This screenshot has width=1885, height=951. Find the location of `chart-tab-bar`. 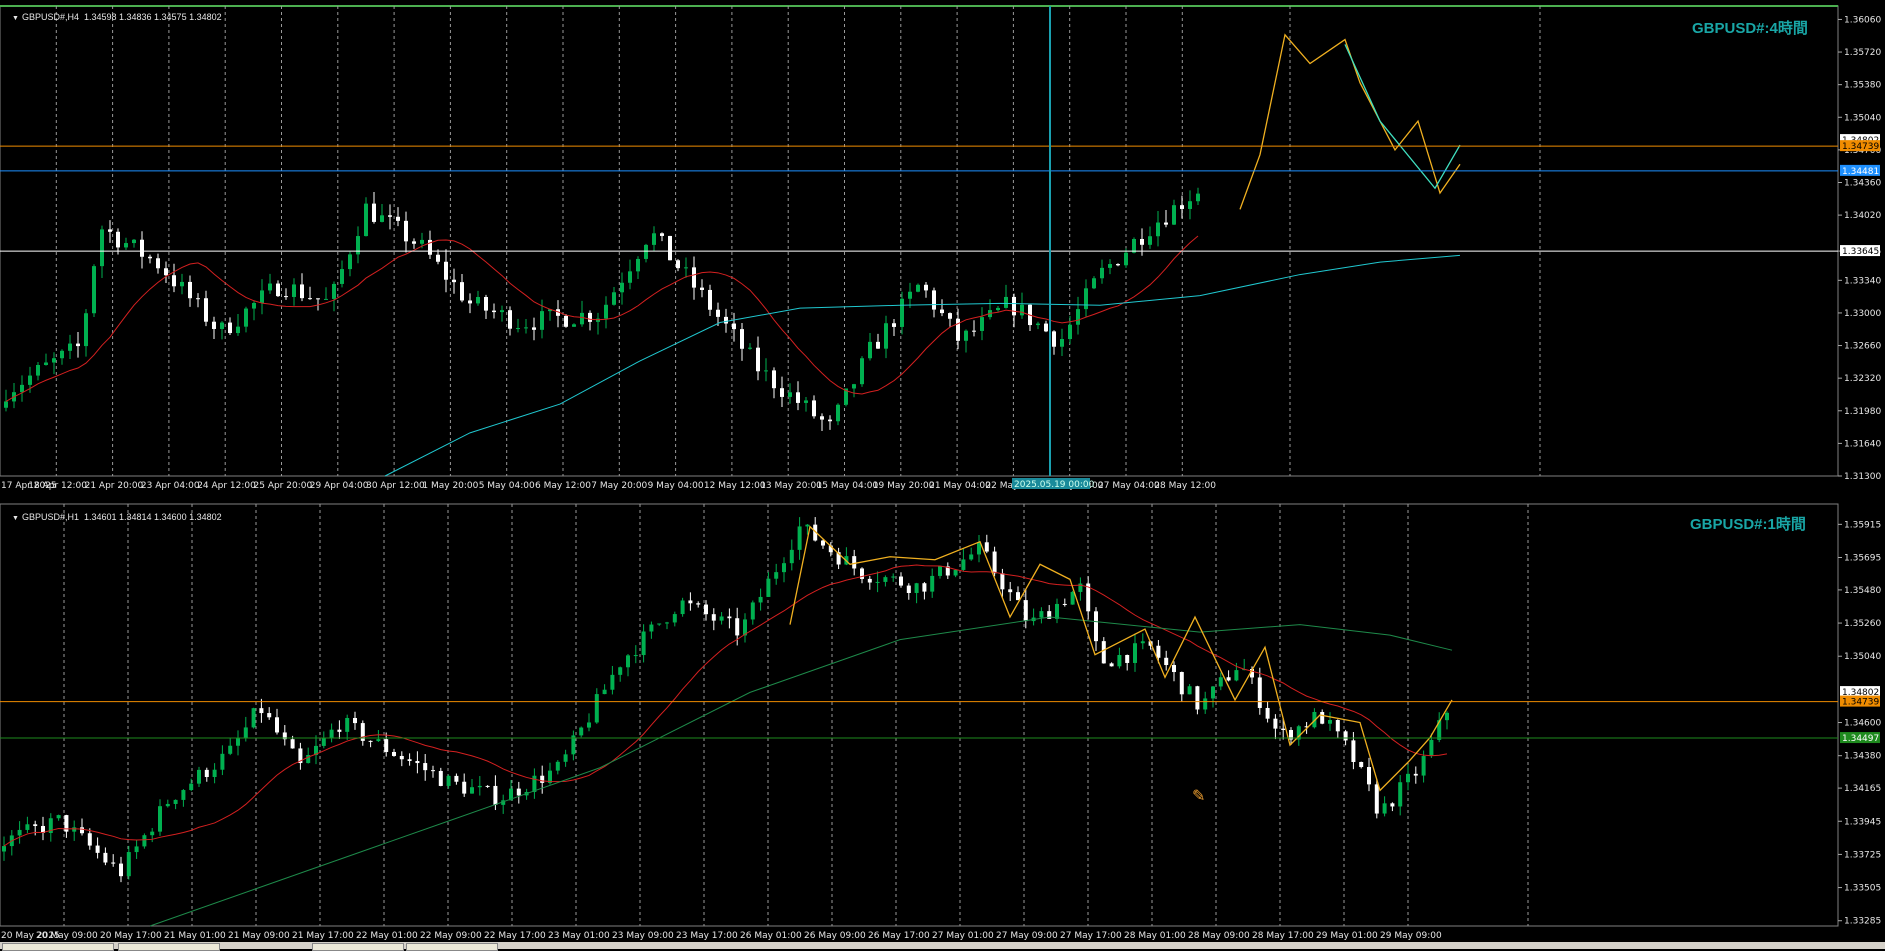

chart-tab-bar is located at coordinates (942, 945).